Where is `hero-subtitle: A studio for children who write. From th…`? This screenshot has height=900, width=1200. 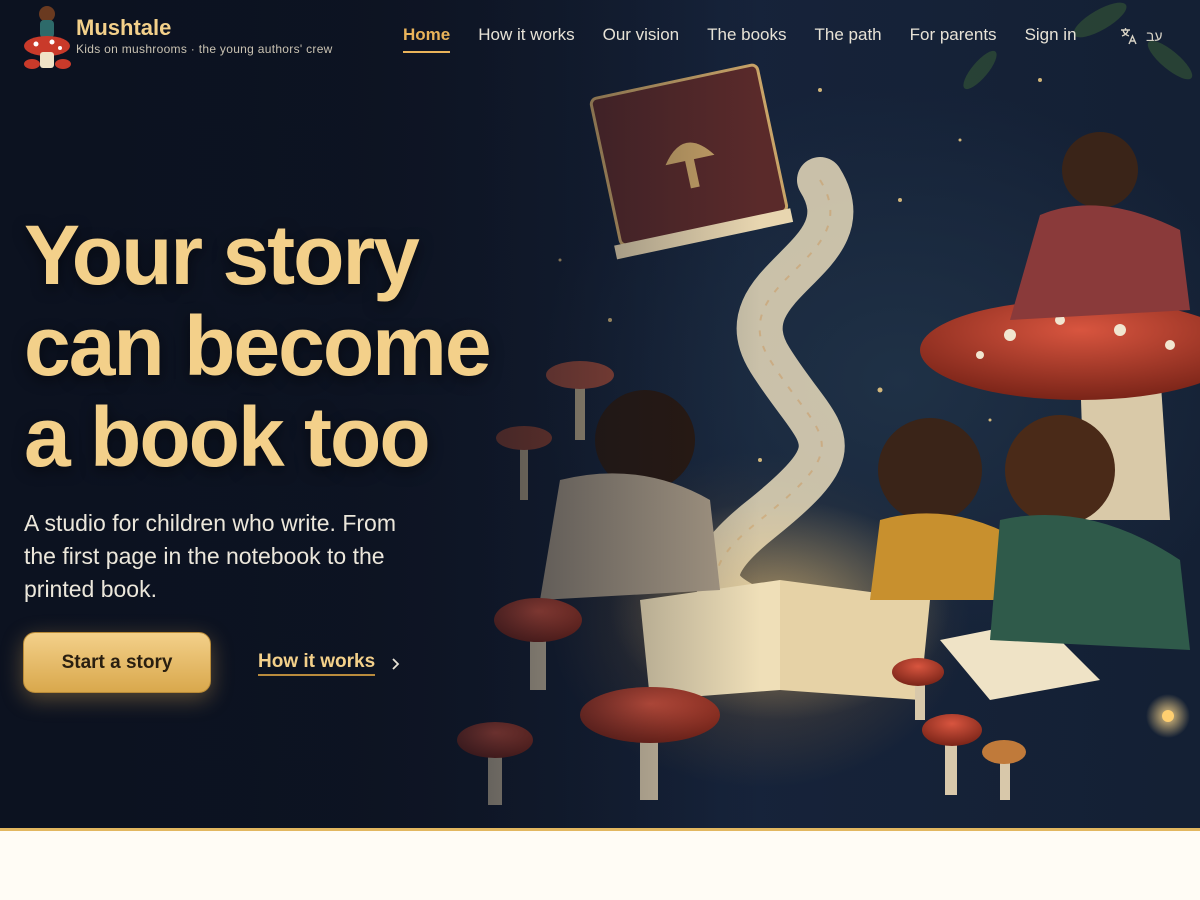 hero-subtitle: A studio for children who write. From th… is located at coordinates (210, 556).